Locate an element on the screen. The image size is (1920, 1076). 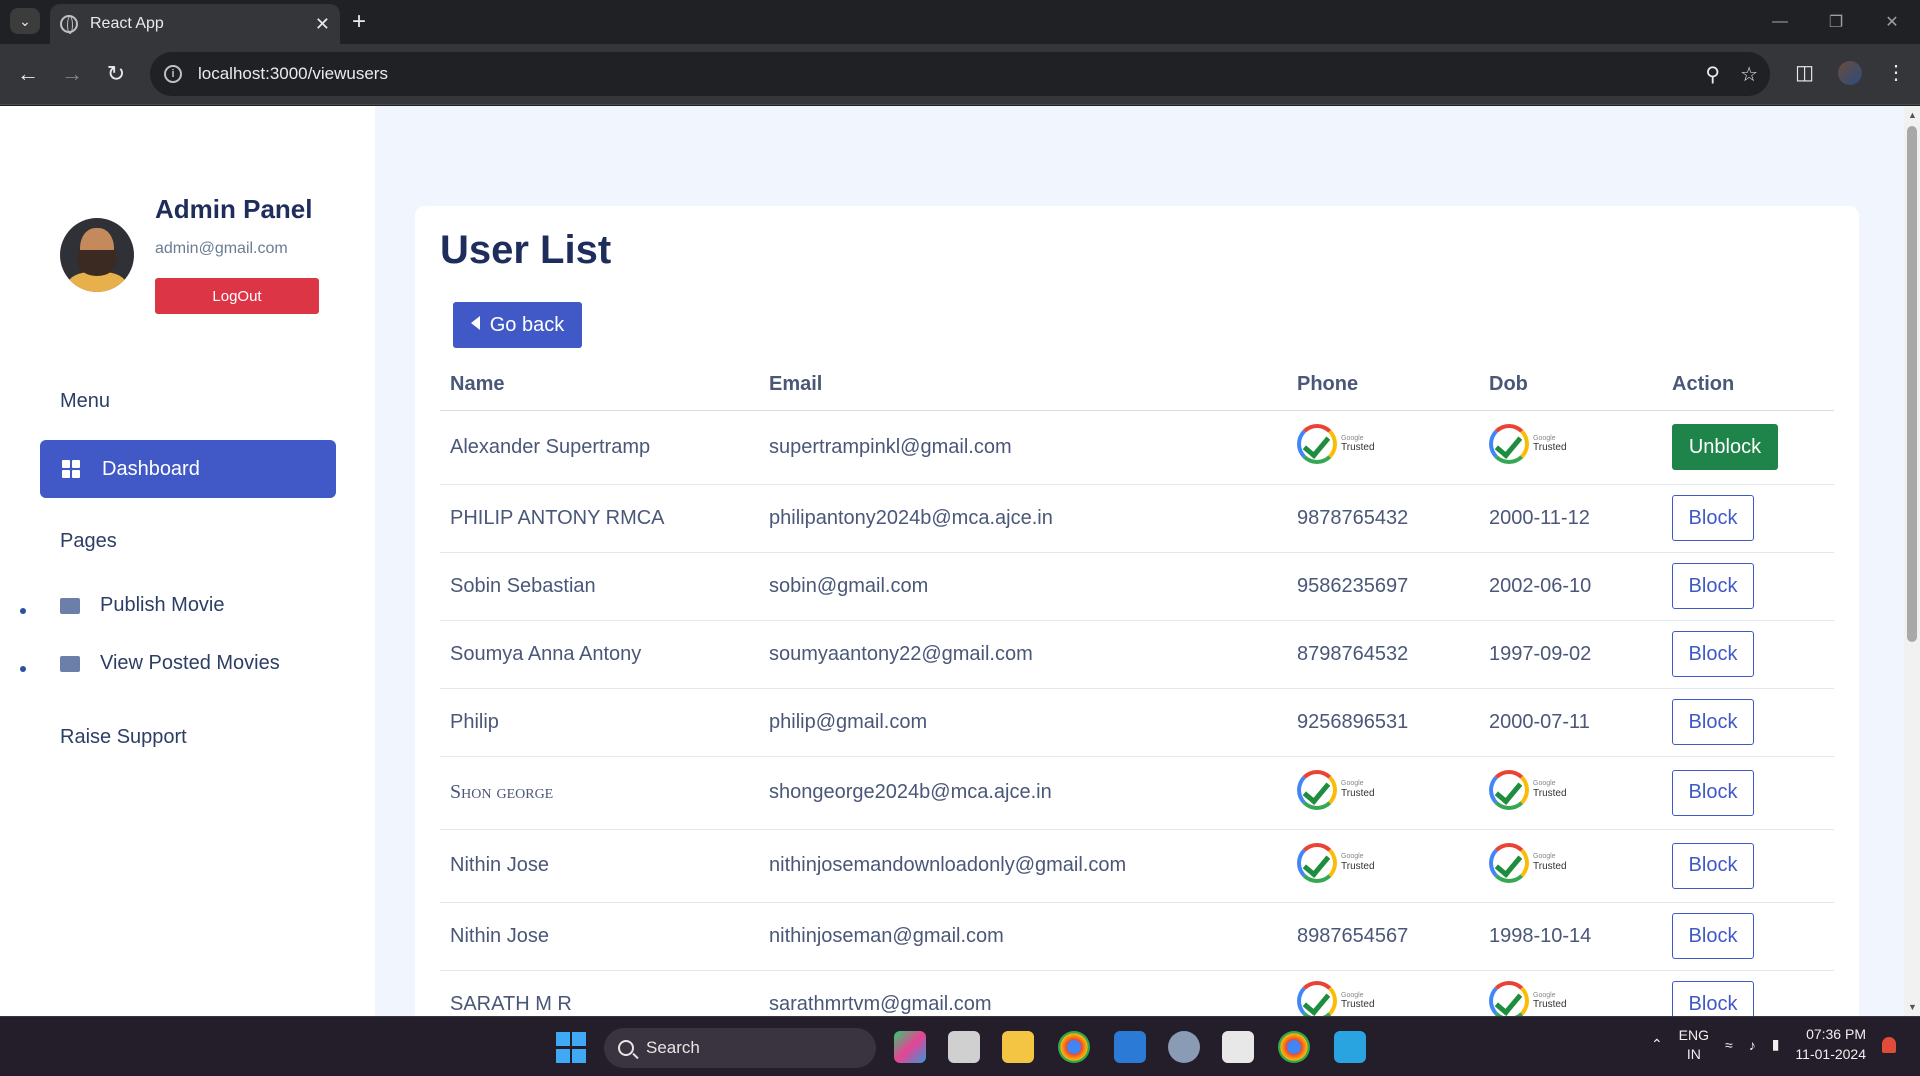
browser-tab-bar: ⌄ React App ✕ + — ❐ ✕ is located at coordinates (960, 22).